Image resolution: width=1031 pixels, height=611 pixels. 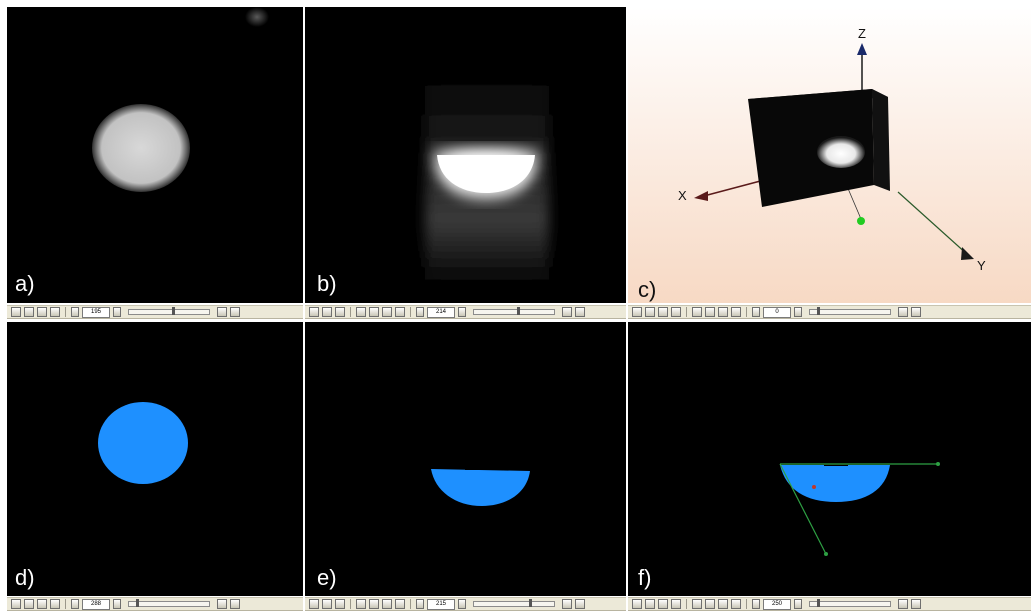 I want to click on slice-number-field: 214, so click(x=441, y=312).